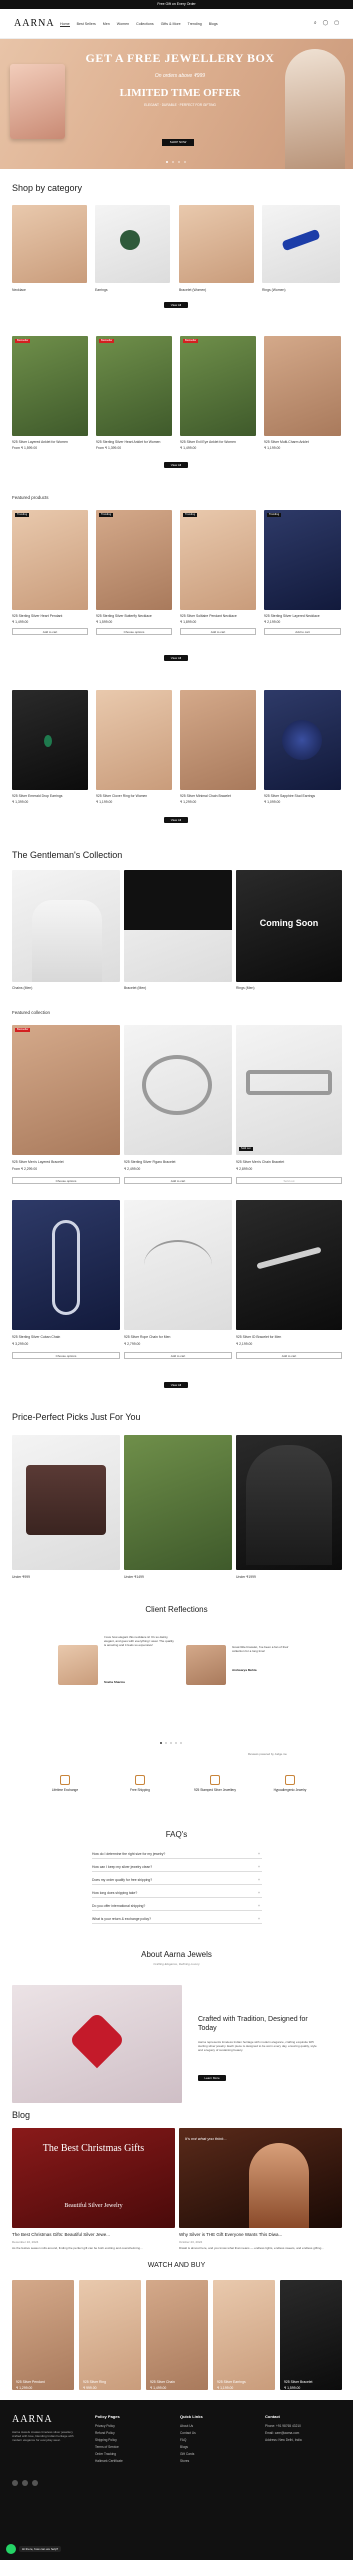  What do you see at coordinates (105, 2433) in the screenshot?
I see `footer-link: Refund Policy` at bounding box center [105, 2433].